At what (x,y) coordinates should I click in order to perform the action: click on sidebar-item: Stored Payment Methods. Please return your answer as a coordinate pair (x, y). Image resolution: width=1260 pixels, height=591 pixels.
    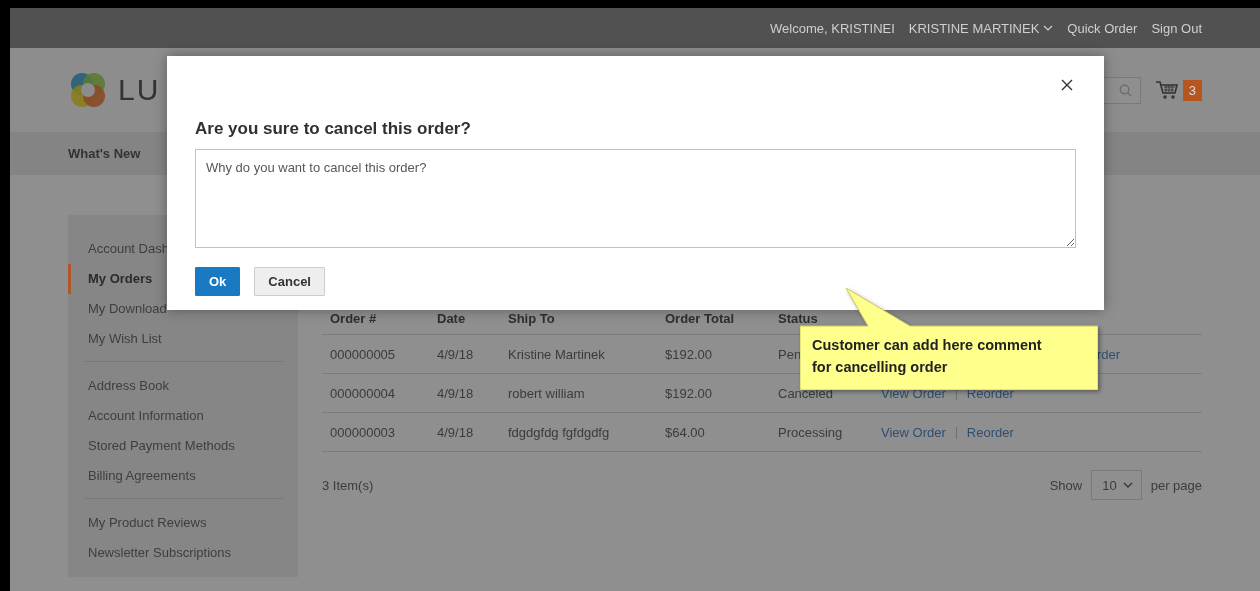
    Looking at the image, I should click on (183, 446).